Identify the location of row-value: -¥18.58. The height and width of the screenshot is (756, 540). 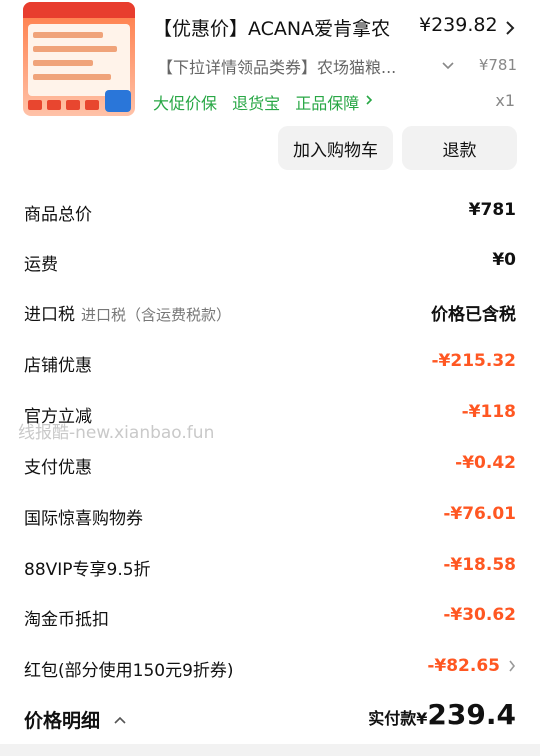
(479, 565).